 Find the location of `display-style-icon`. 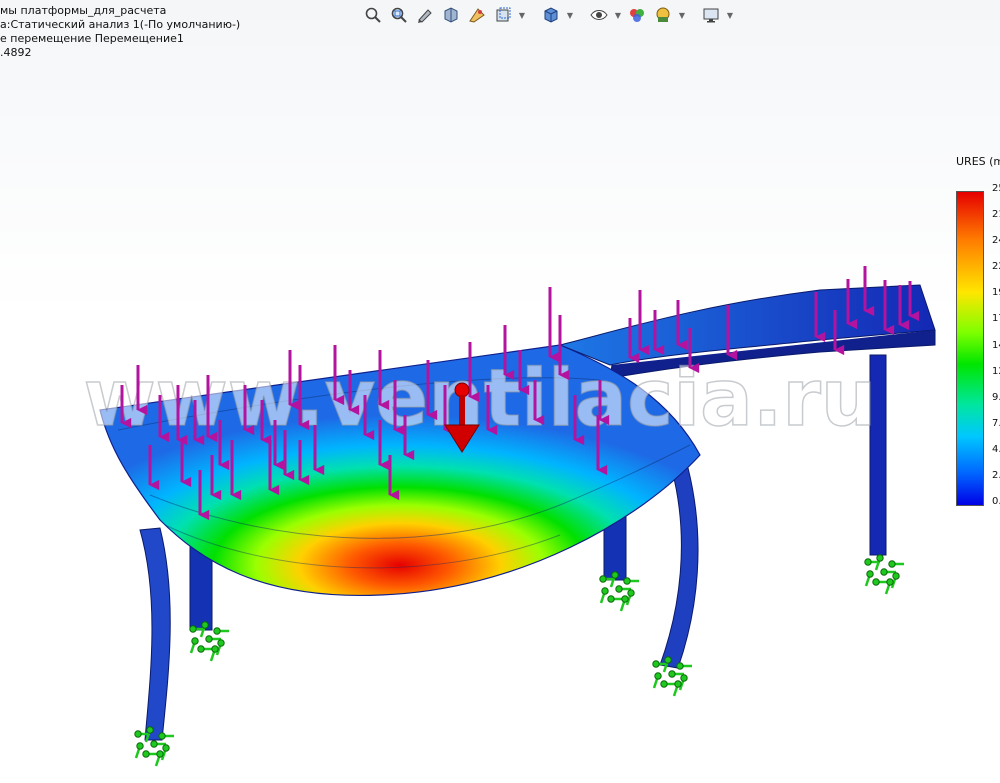

display-style-icon is located at coordinates (551, 15).